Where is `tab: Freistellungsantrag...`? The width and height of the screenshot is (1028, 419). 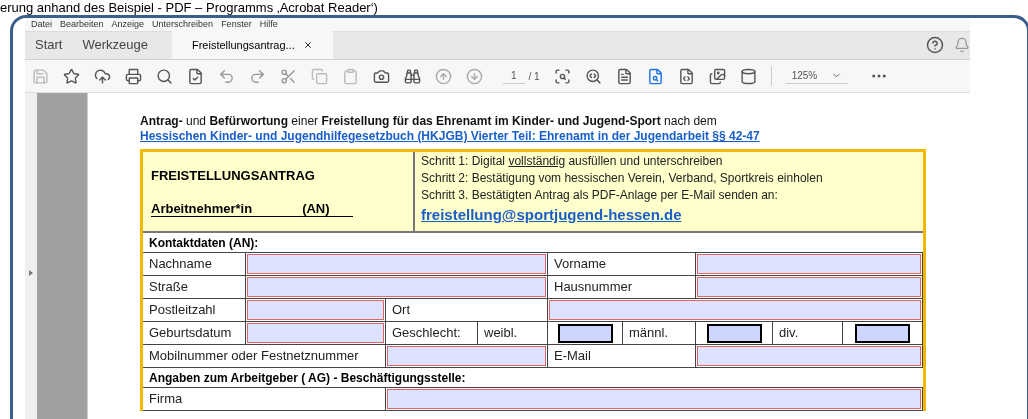 tab: Freistellungsantrag... is located at coordinates (252, 45).